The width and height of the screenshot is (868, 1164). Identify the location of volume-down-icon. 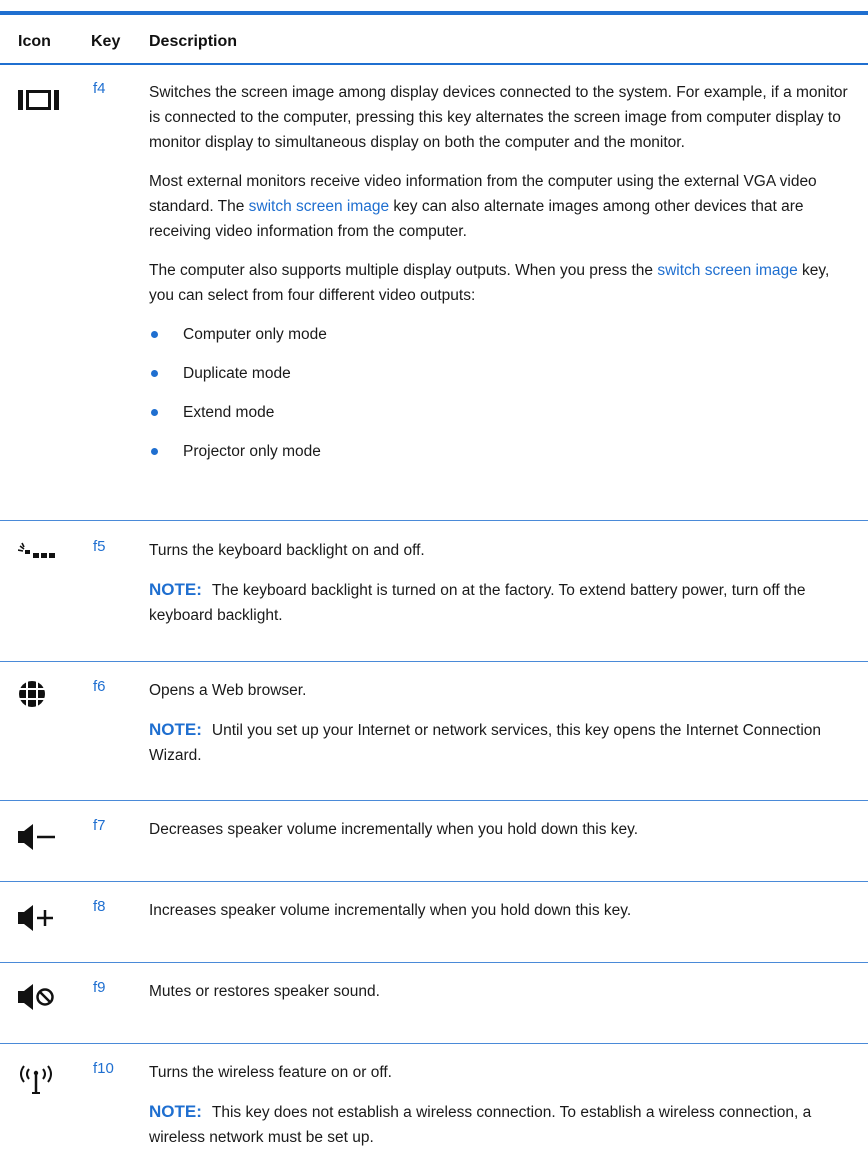
(43, 843).